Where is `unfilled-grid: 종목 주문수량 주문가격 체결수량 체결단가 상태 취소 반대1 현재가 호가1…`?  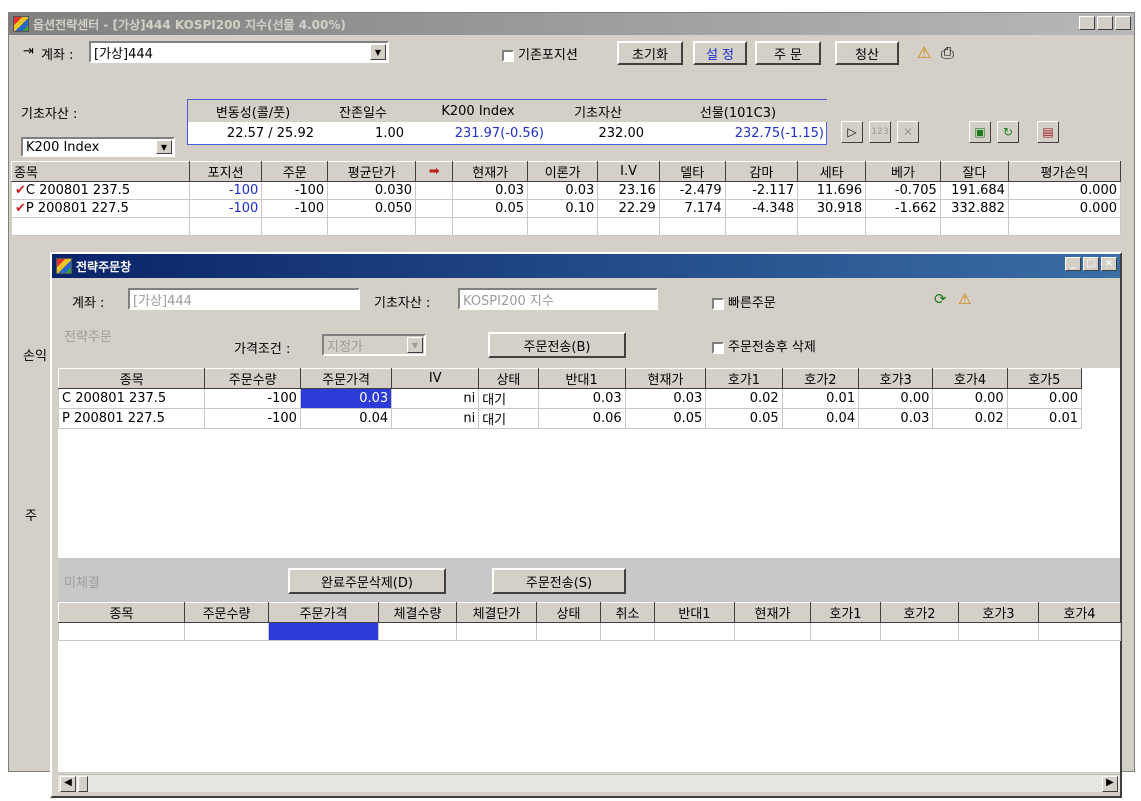 unfilled-grid: 종목 주문수량 주문가격 체결수량 체결단가 상태 취소 반대1 현재가 호가1… is located at coordinates (589, 621).